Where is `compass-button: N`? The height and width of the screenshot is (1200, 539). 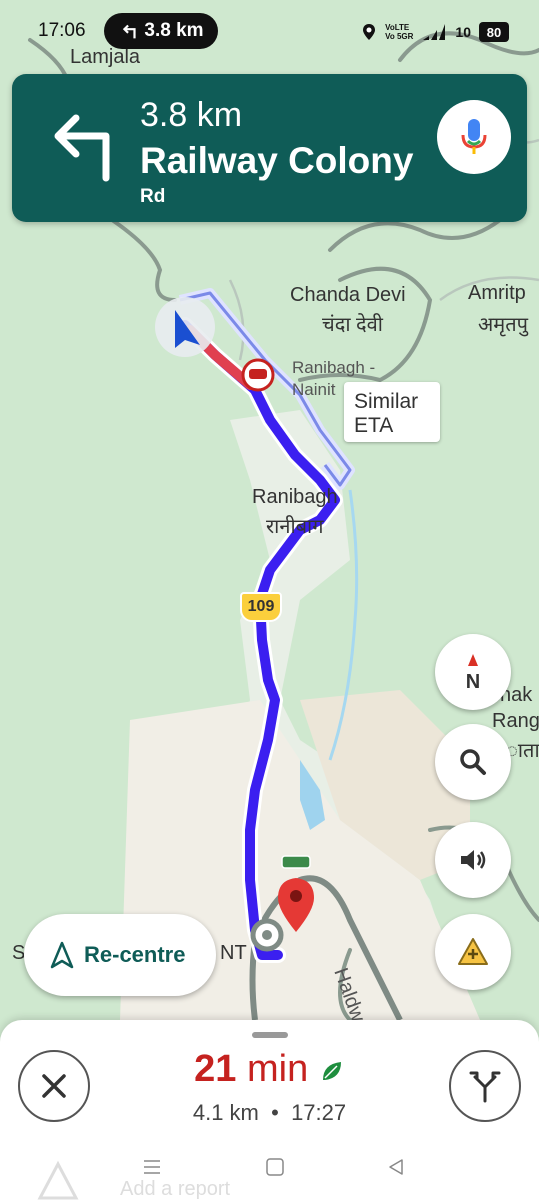 compass-button: N is located at coordinates (473, 672).